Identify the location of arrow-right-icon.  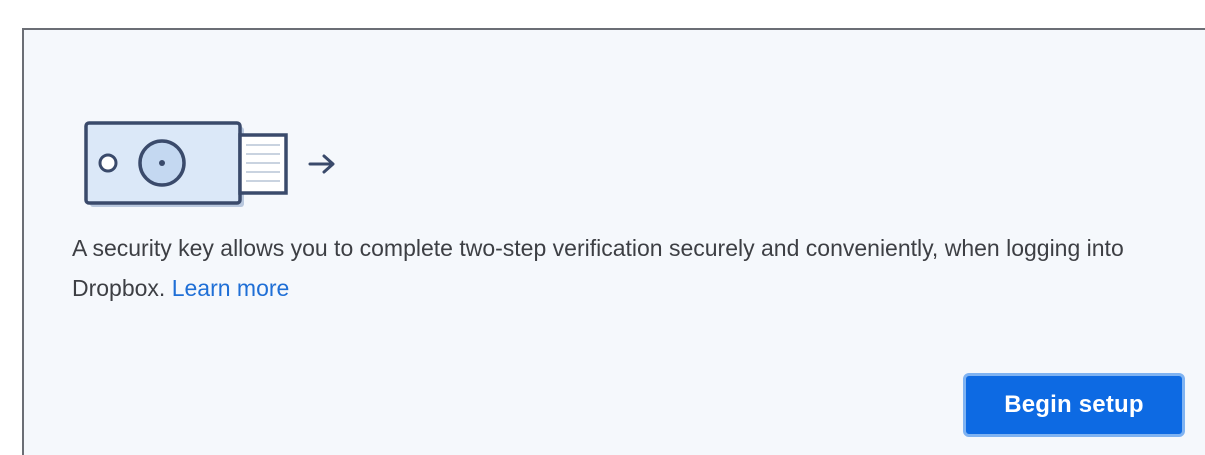
(321, 164).